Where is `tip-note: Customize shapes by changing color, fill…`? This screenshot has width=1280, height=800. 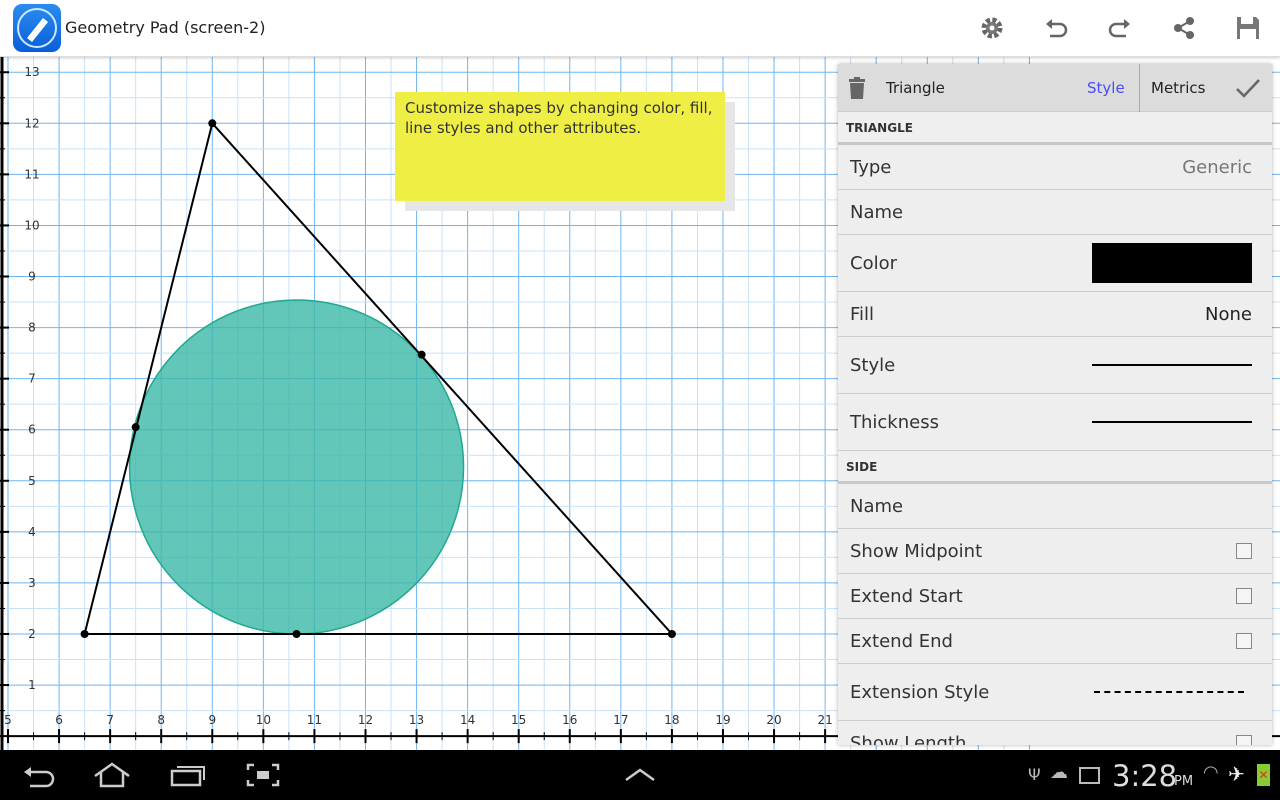
tip-note: Customize shapes by changing color, fill… is located at coordinates (560, 146).